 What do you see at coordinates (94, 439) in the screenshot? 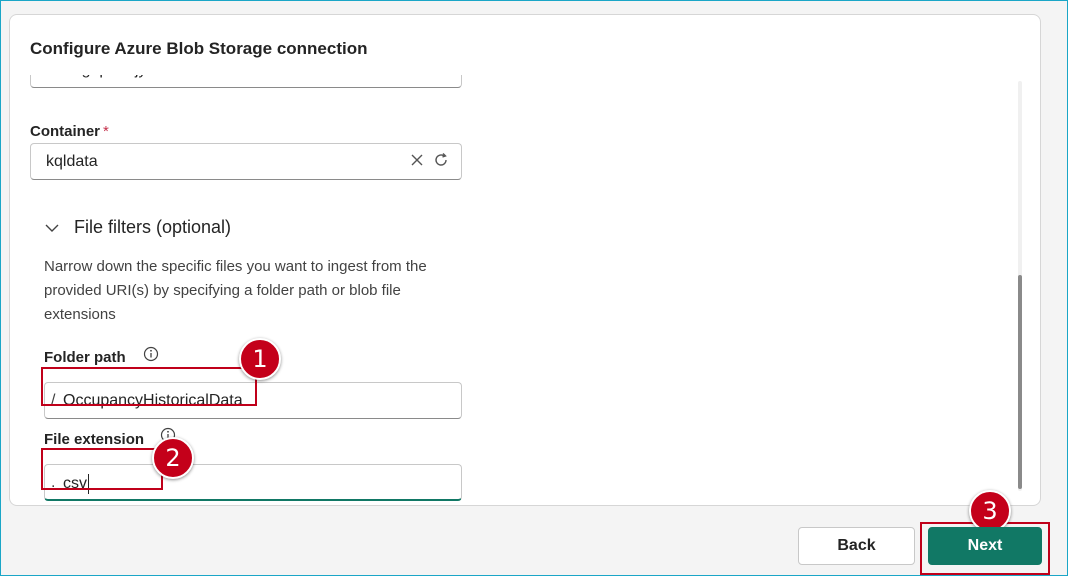
I see `file-extension-label: File extension` at bounding box center [94, 439].